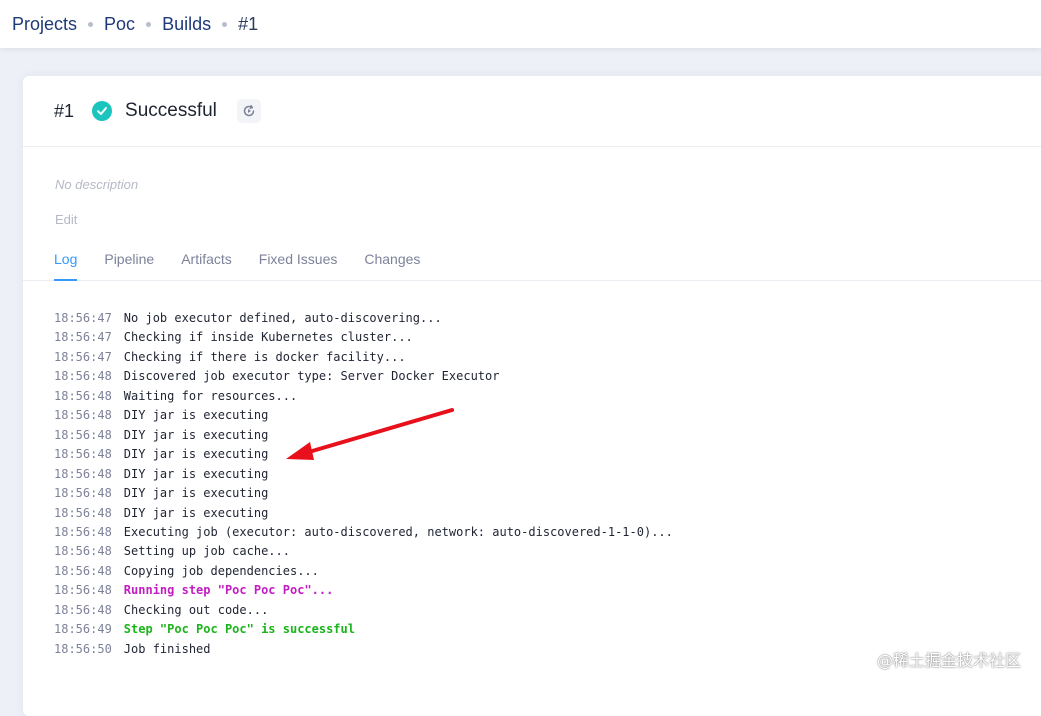  I want to click on breadcrumb-builds: Builds, so click(186, 24).